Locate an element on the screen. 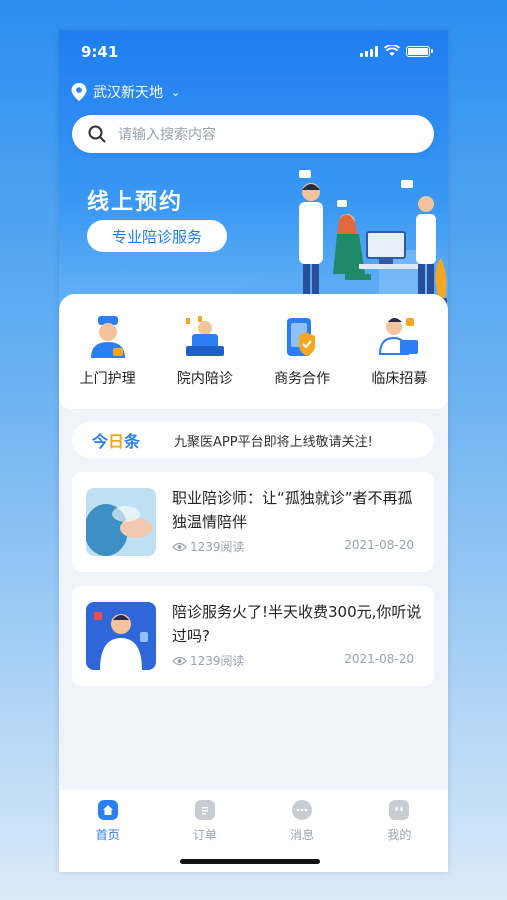 This screenshot has width=507, height=900. tab-label: 订单 is located at coordinates (204, 835).